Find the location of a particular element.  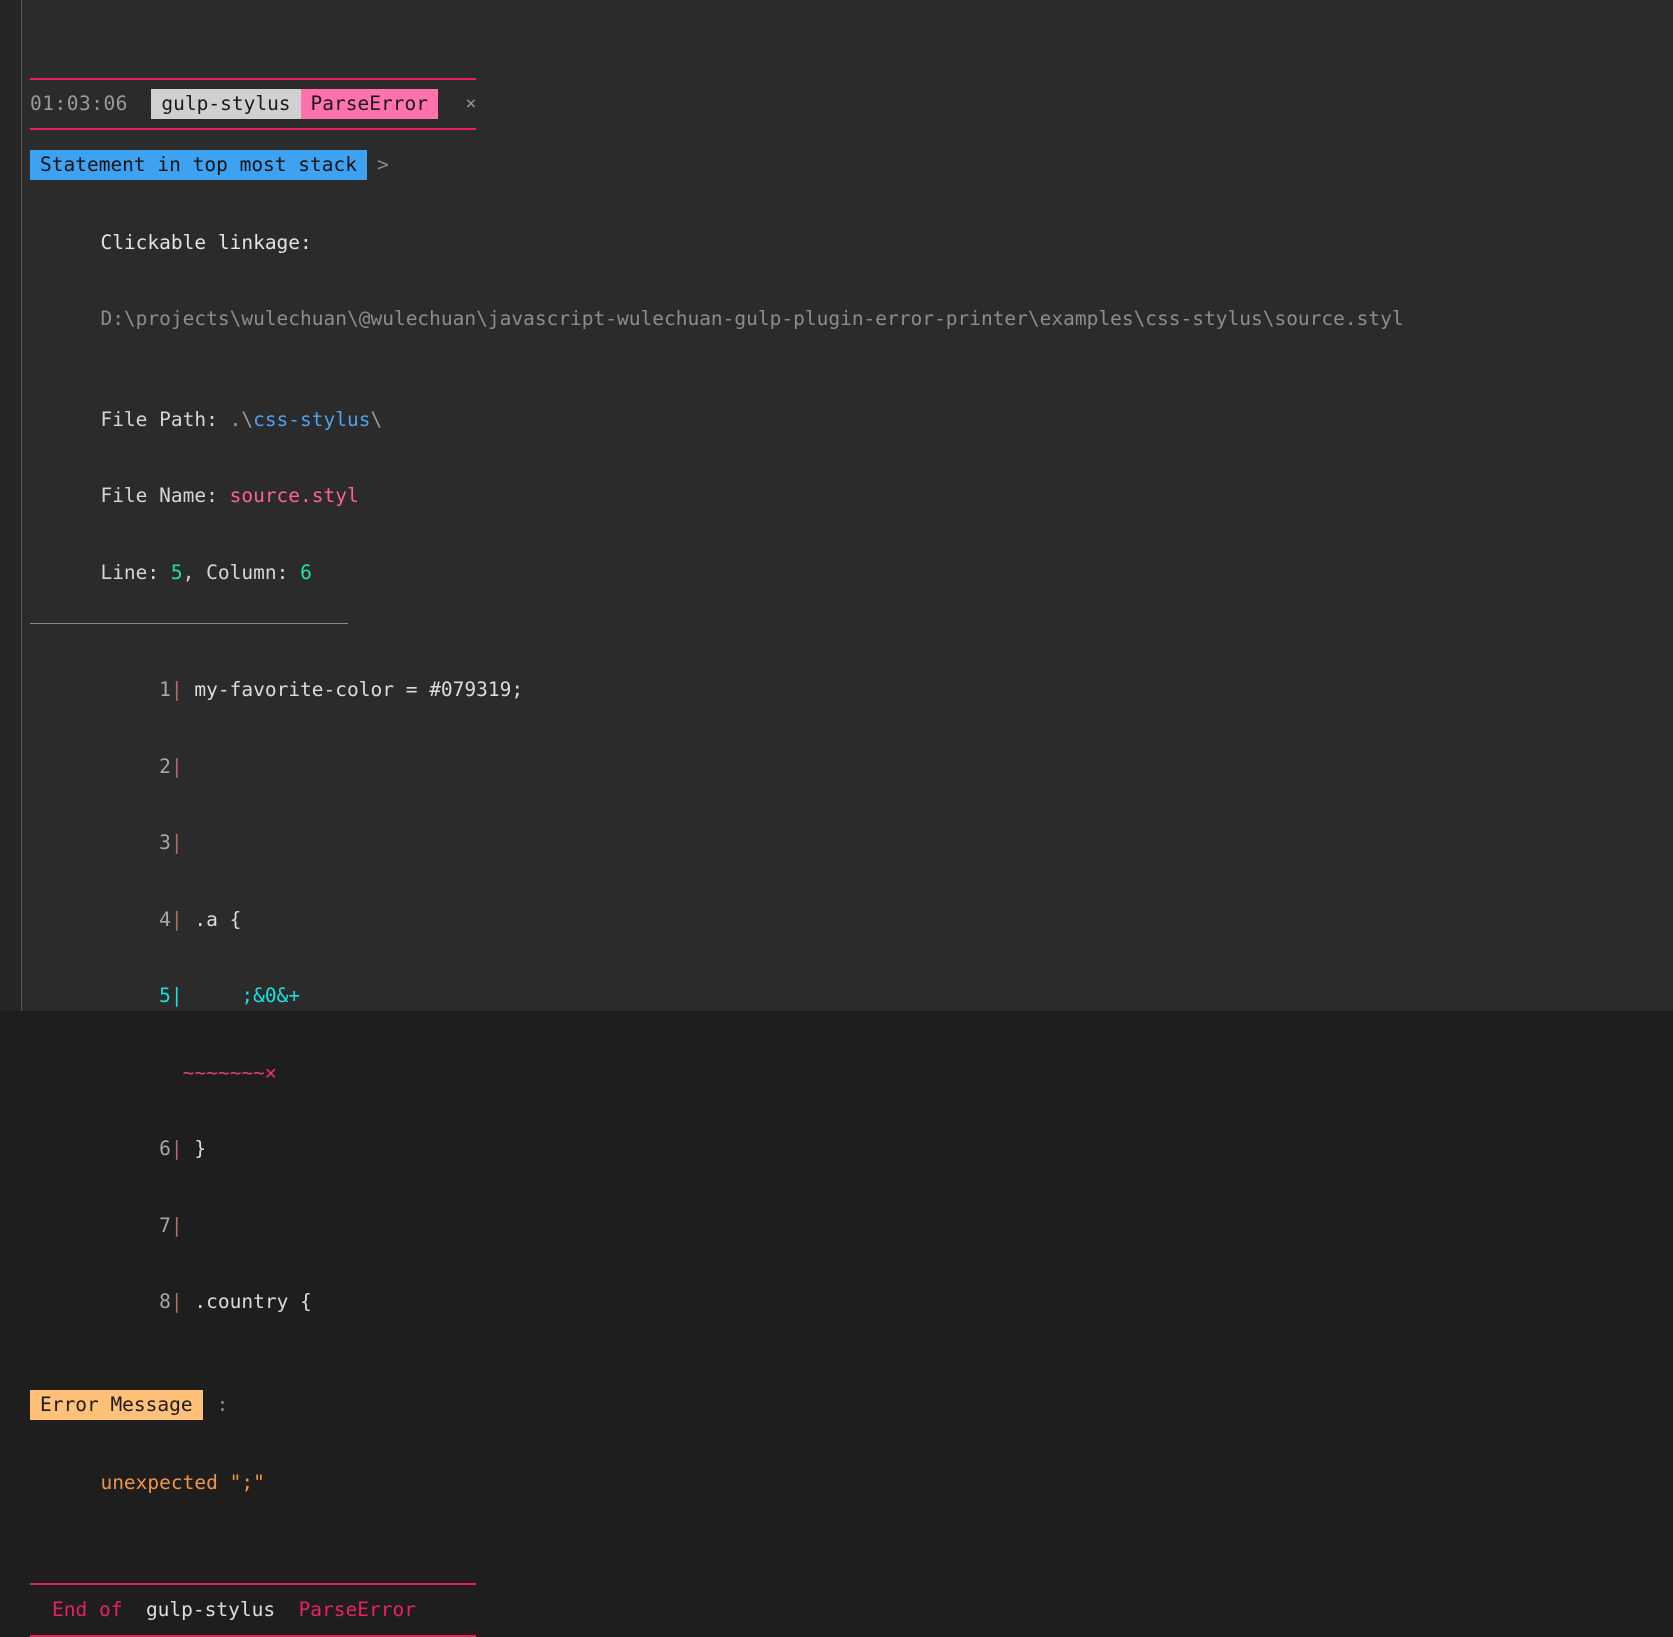

code-line-number: 3 is located at coordinates (165, 842).